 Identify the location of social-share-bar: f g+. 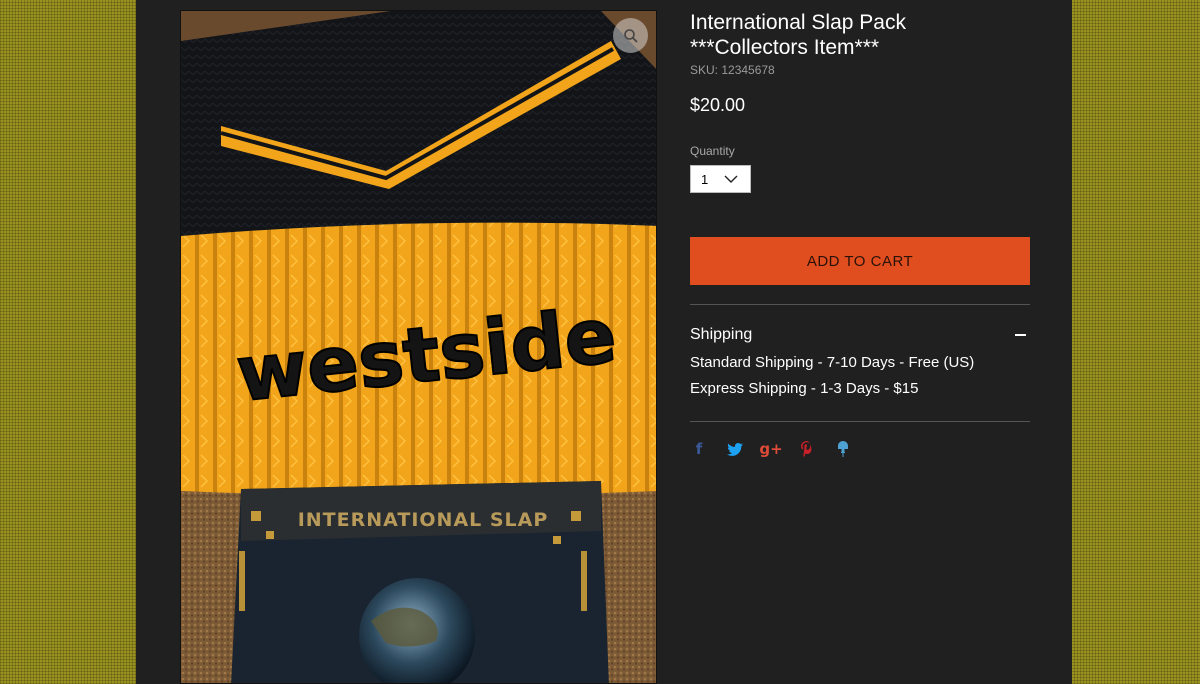
(771, 449).